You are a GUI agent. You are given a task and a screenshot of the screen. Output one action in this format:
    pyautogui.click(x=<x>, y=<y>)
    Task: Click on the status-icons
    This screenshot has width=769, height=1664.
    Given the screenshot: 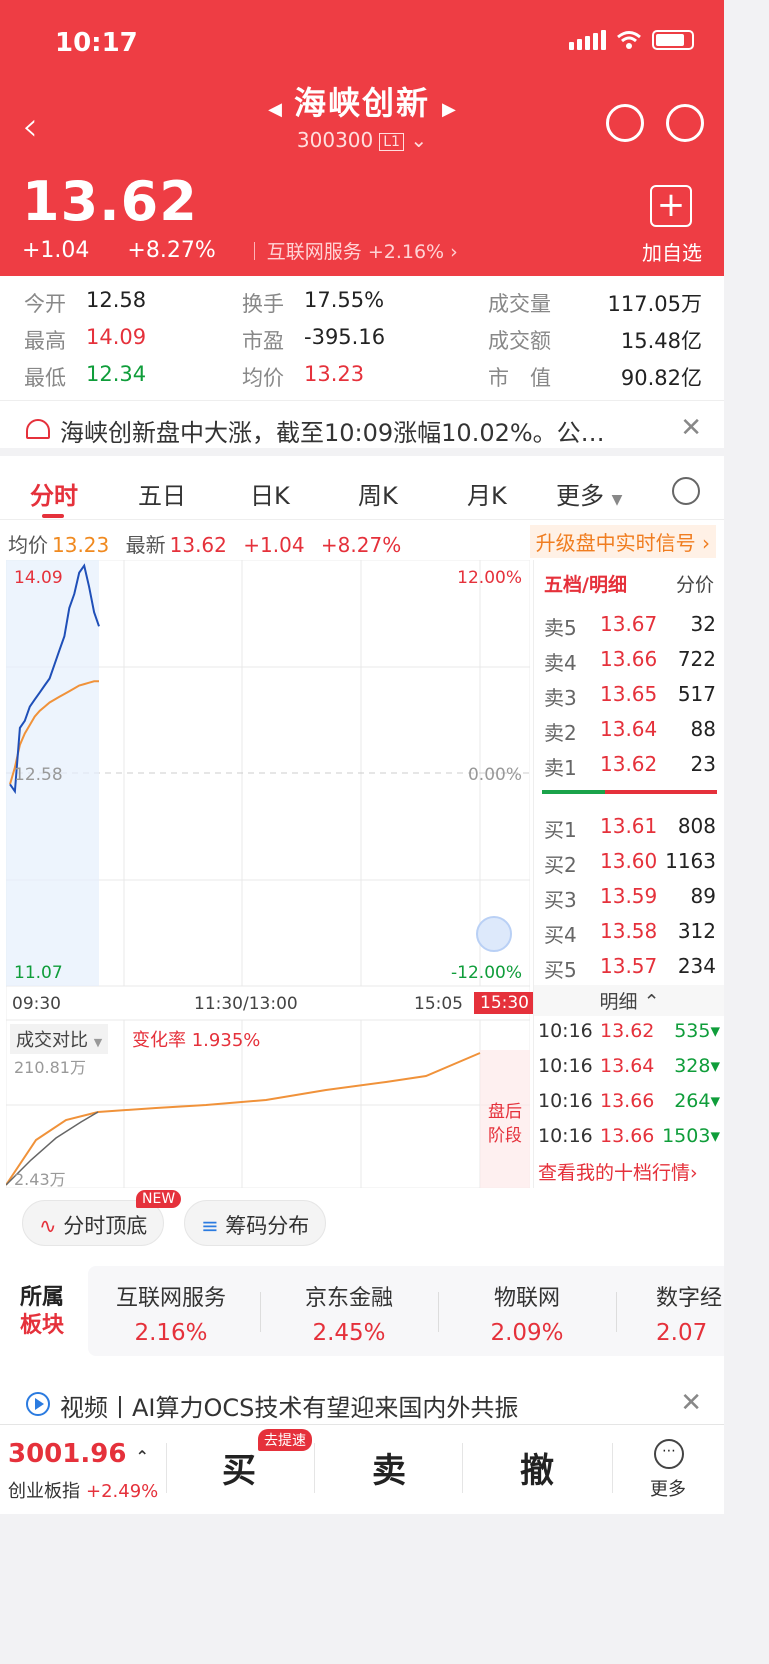 What is the action you would take?
    pyautogui.click(x=631, y=40)
    